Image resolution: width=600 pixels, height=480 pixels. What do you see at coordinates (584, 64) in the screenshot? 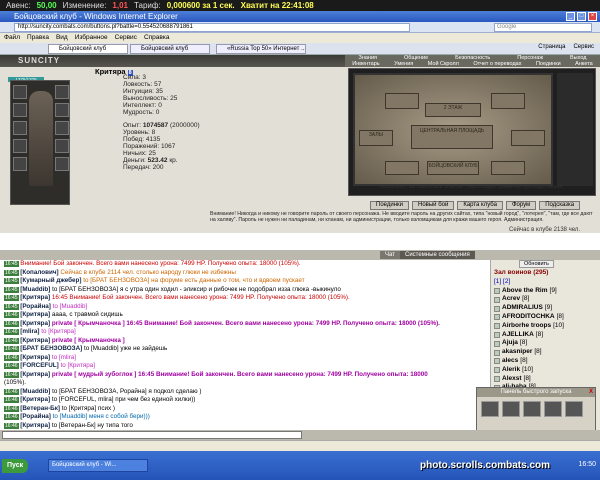
I see `nav-profile: Анкета` at bounding box center [584, 64].